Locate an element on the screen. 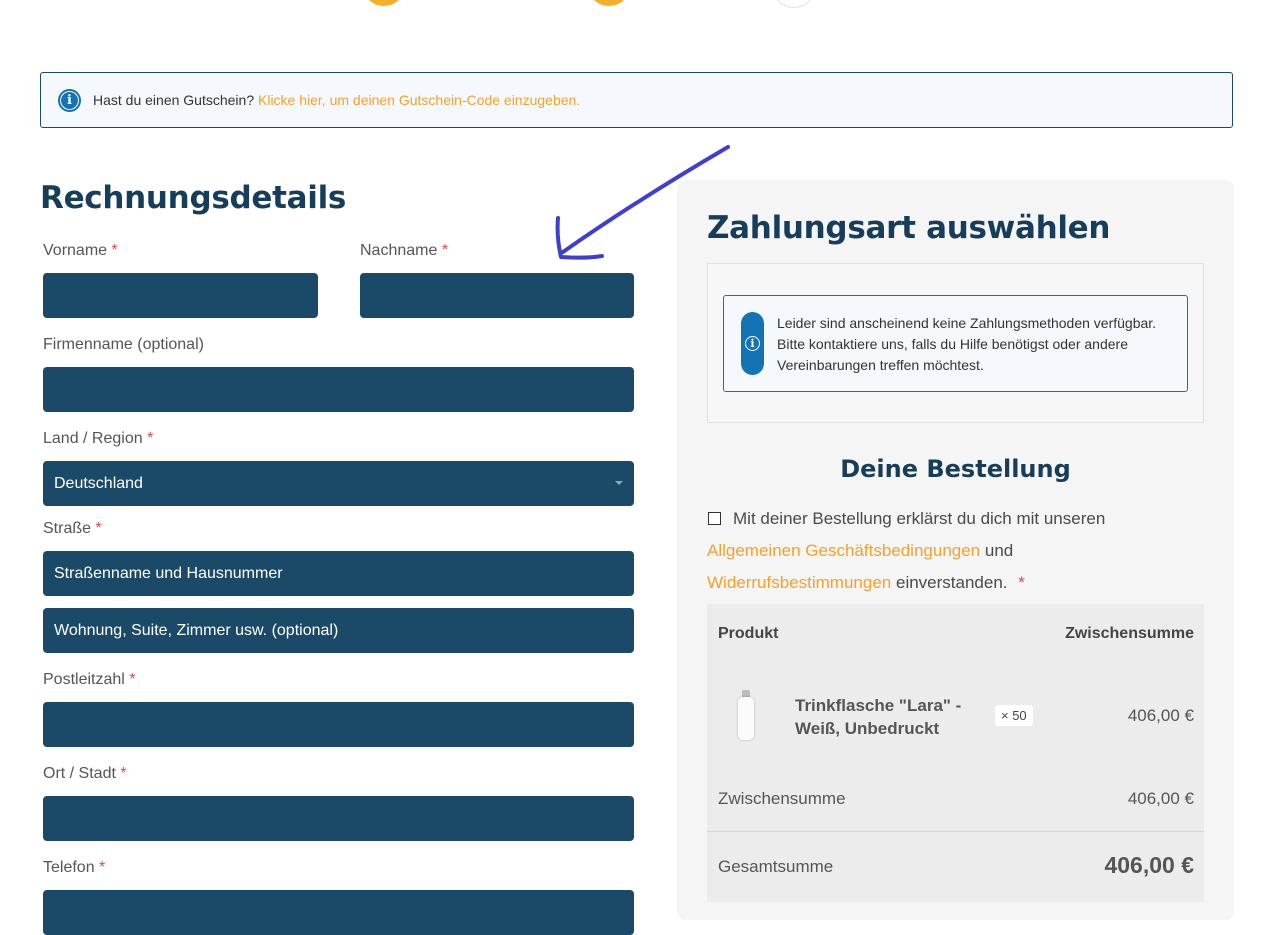  col-product-header: Produkt is located at coordinates (748, 633).